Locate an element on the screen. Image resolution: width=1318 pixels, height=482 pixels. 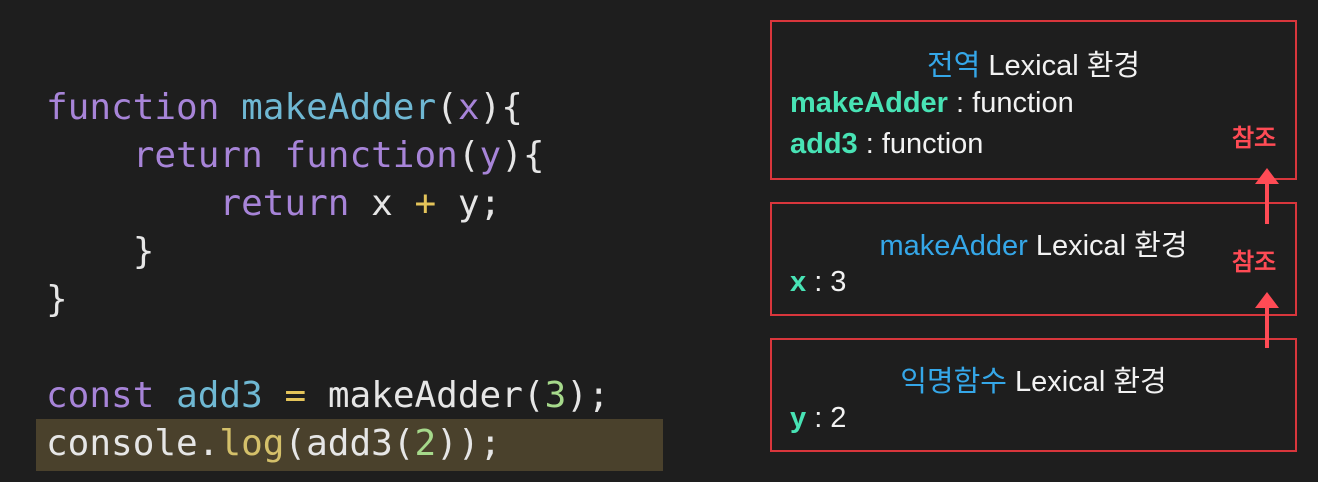
code-line: const add3 = makeAdder(3); is located at coordinates (328, 396).